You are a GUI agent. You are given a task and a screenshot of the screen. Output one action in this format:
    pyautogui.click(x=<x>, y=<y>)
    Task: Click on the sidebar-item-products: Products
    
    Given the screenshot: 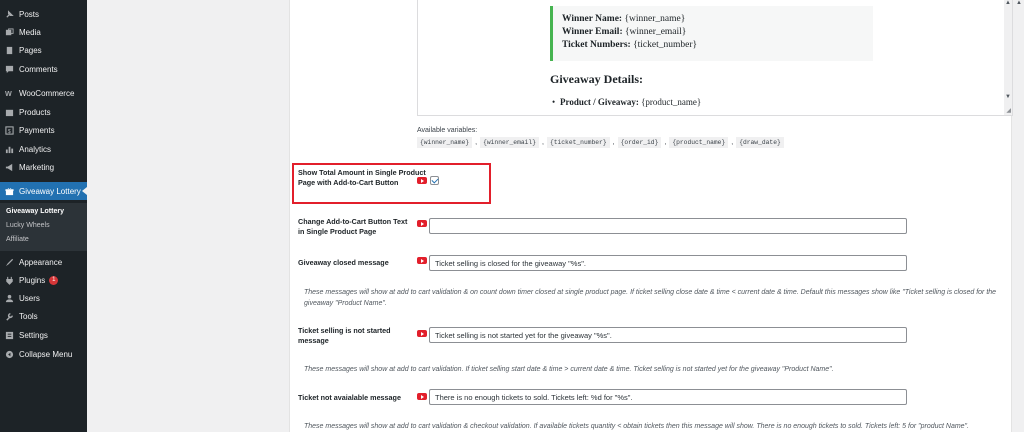 What is the action you would take?
    pyautogui.click(x=43, y=112)
    